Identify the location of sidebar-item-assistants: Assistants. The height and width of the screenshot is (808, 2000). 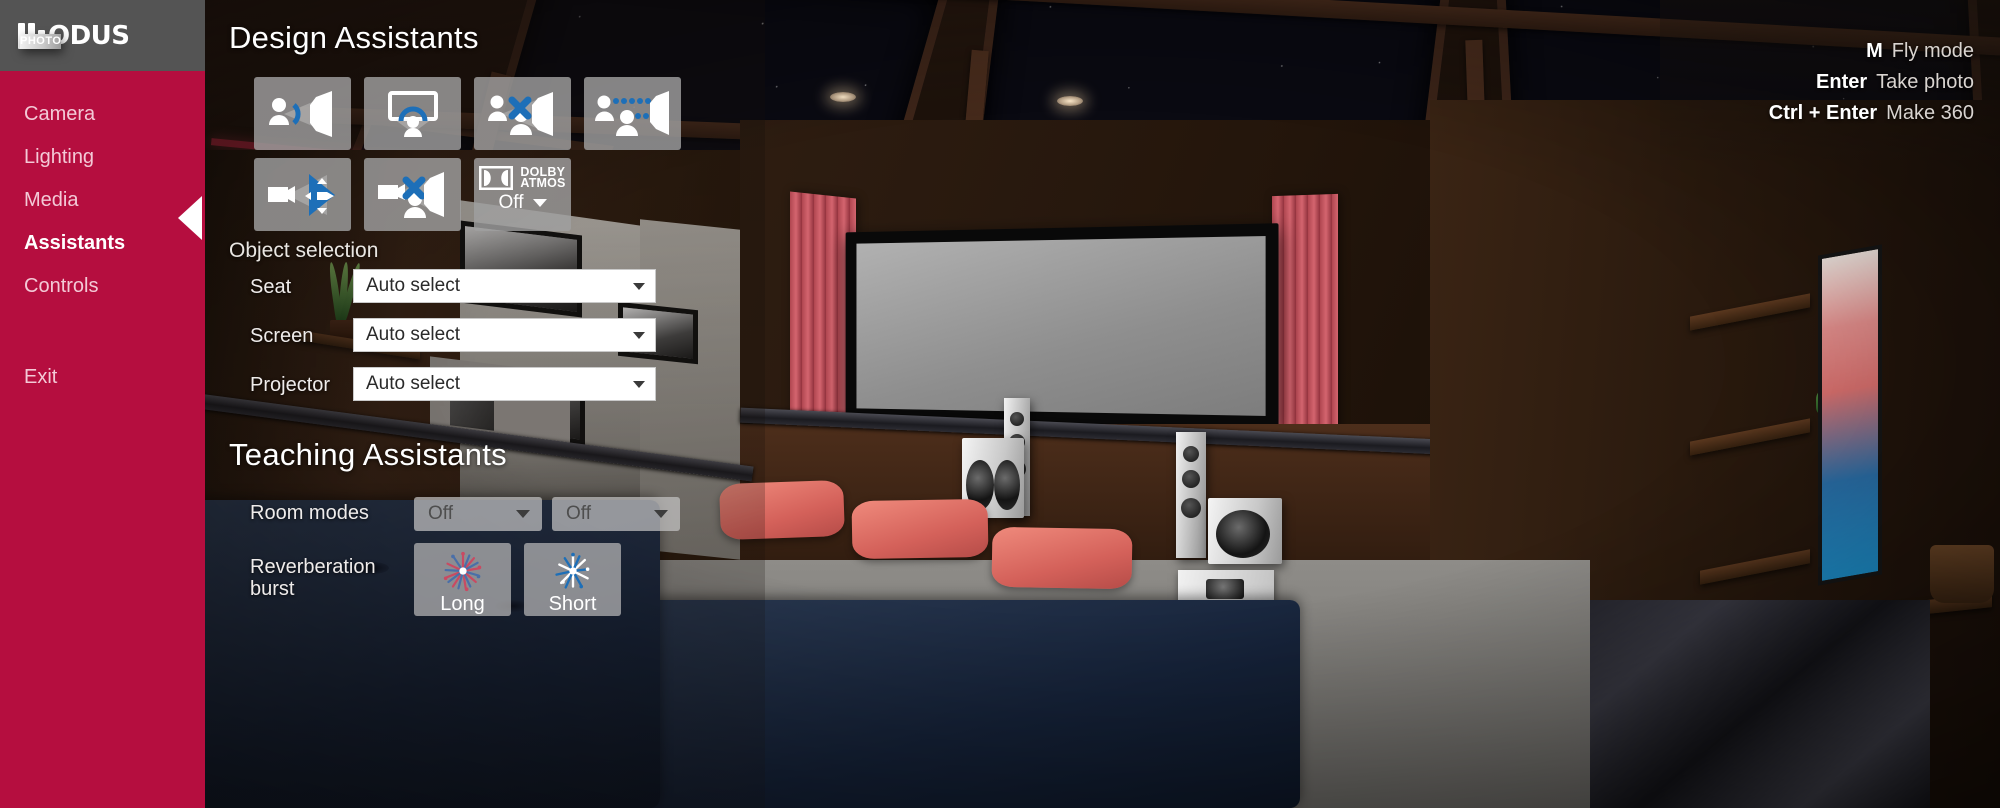
(102, 243).